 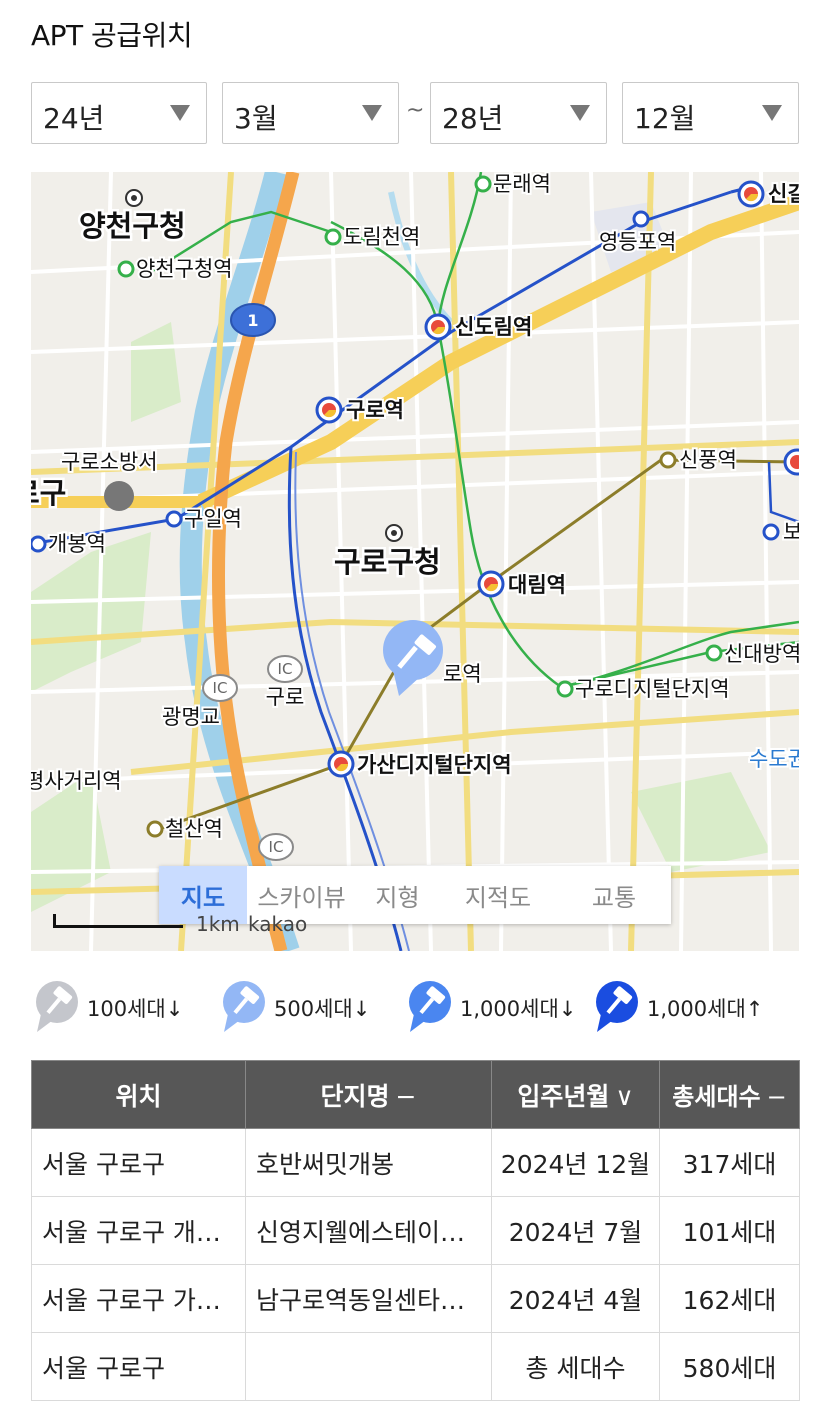 I want to click on map-scale-bar, so click(x=118, y=921).